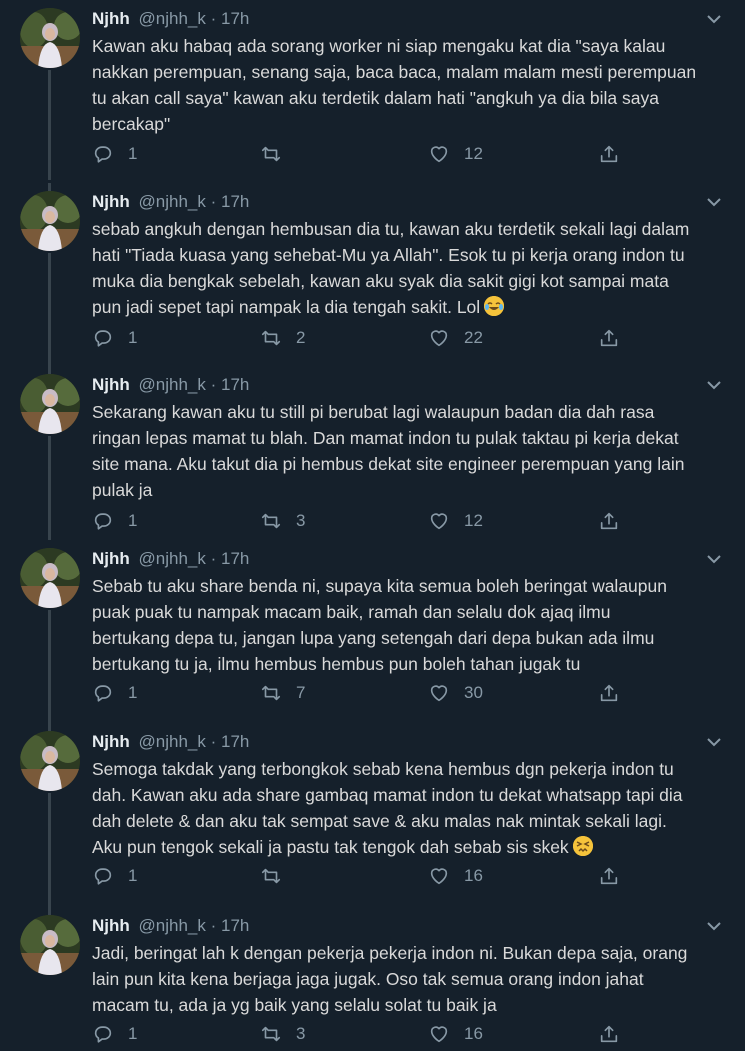 The image size is (745, 1051). I want to click on like-button: 22, so click(455, 338).